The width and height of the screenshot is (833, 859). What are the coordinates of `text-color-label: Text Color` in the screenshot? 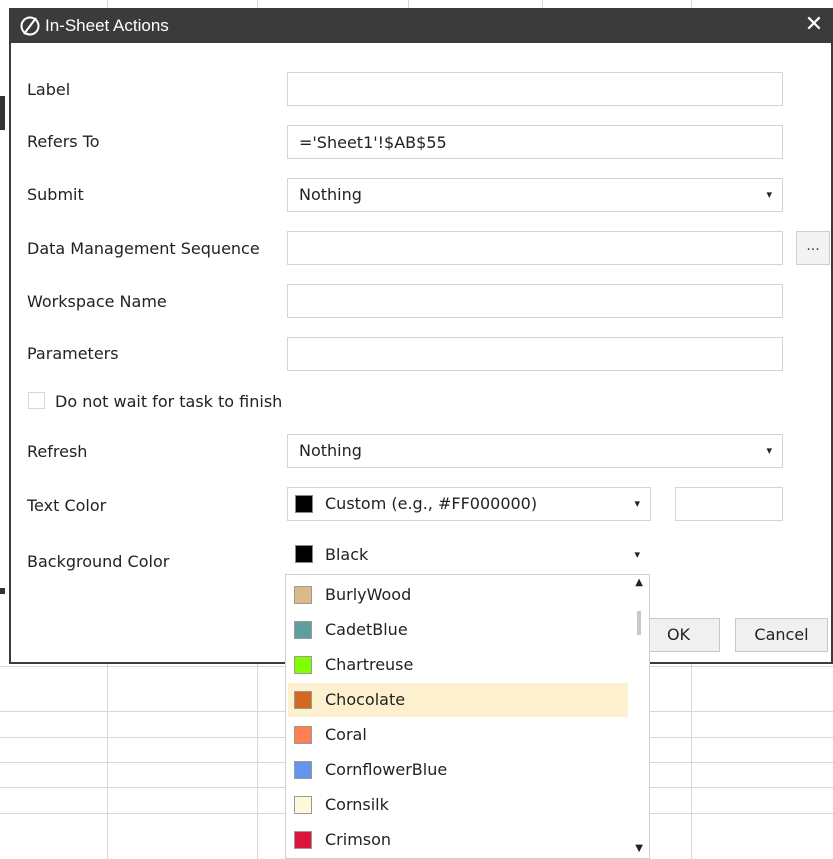 It's located at (67, 505).